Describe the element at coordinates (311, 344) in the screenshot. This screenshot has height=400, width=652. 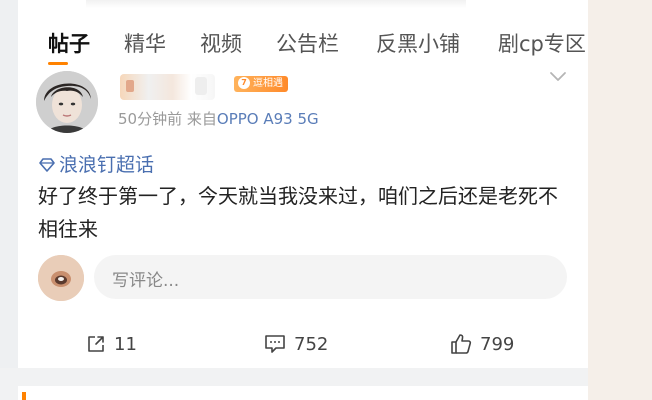
I see `comment-count: 752` at that location.